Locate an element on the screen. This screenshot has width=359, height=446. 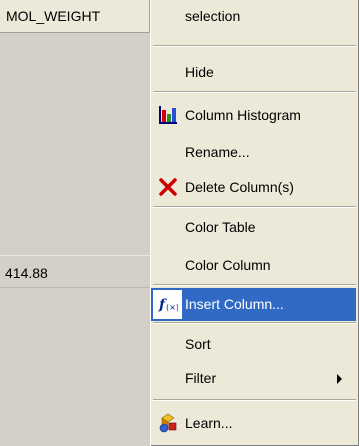
function-fx-icon: f (×) is located at coordinates (168, 304).